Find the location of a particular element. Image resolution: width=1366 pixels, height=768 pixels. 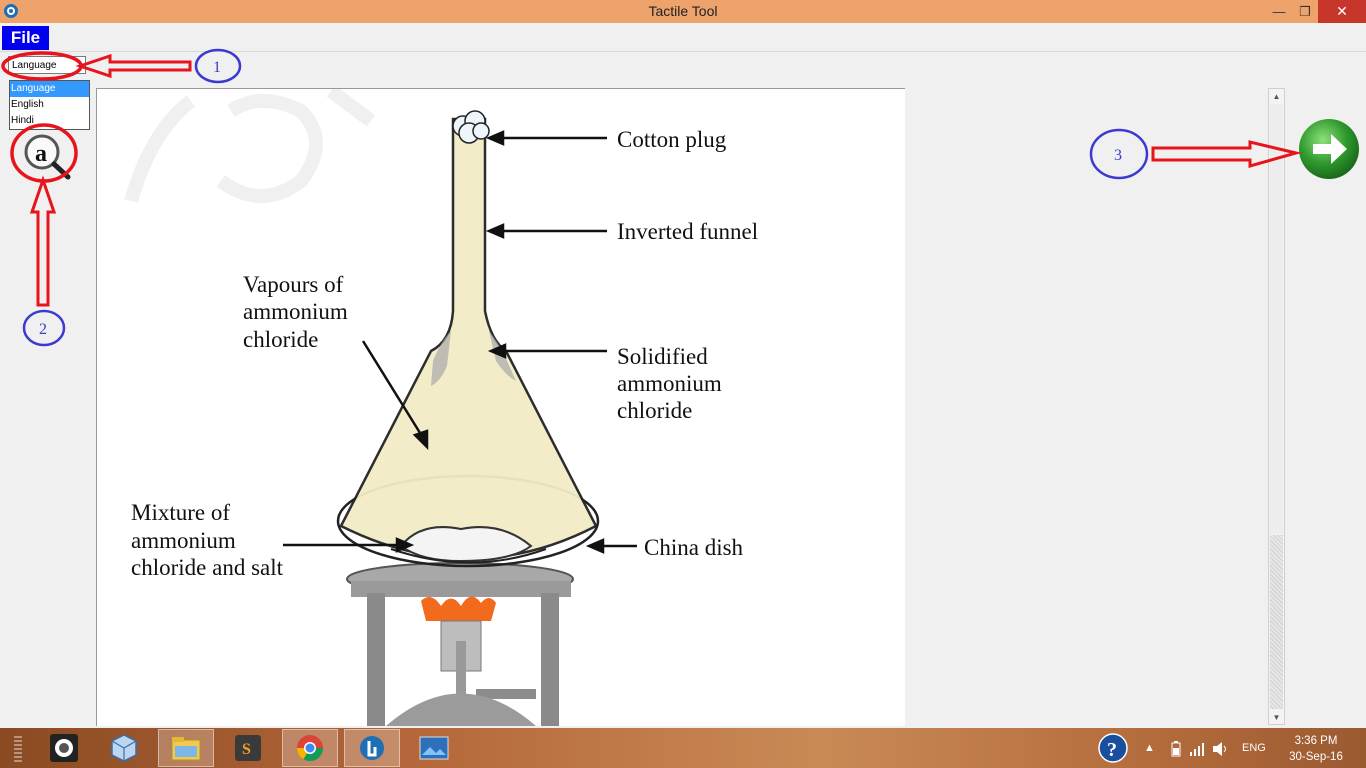

taskbar-grip is located at coordinates (18, 748).